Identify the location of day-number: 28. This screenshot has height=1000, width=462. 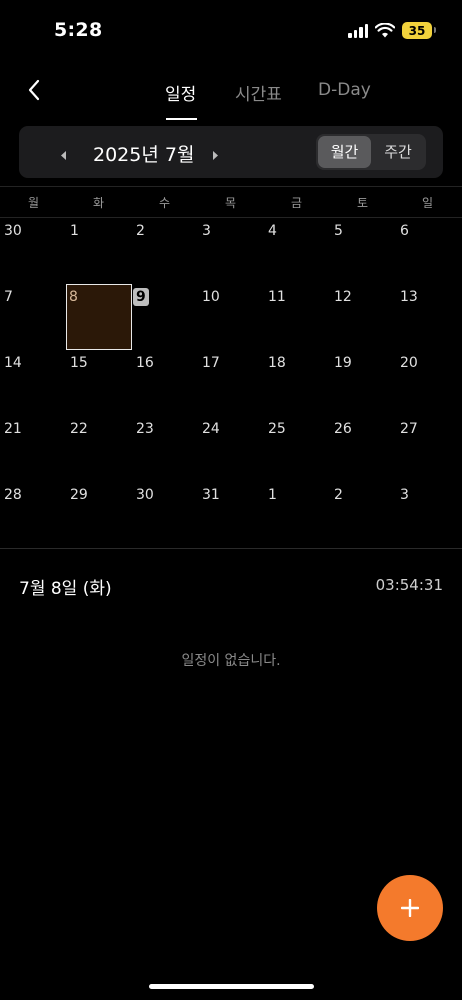
(13, 495).